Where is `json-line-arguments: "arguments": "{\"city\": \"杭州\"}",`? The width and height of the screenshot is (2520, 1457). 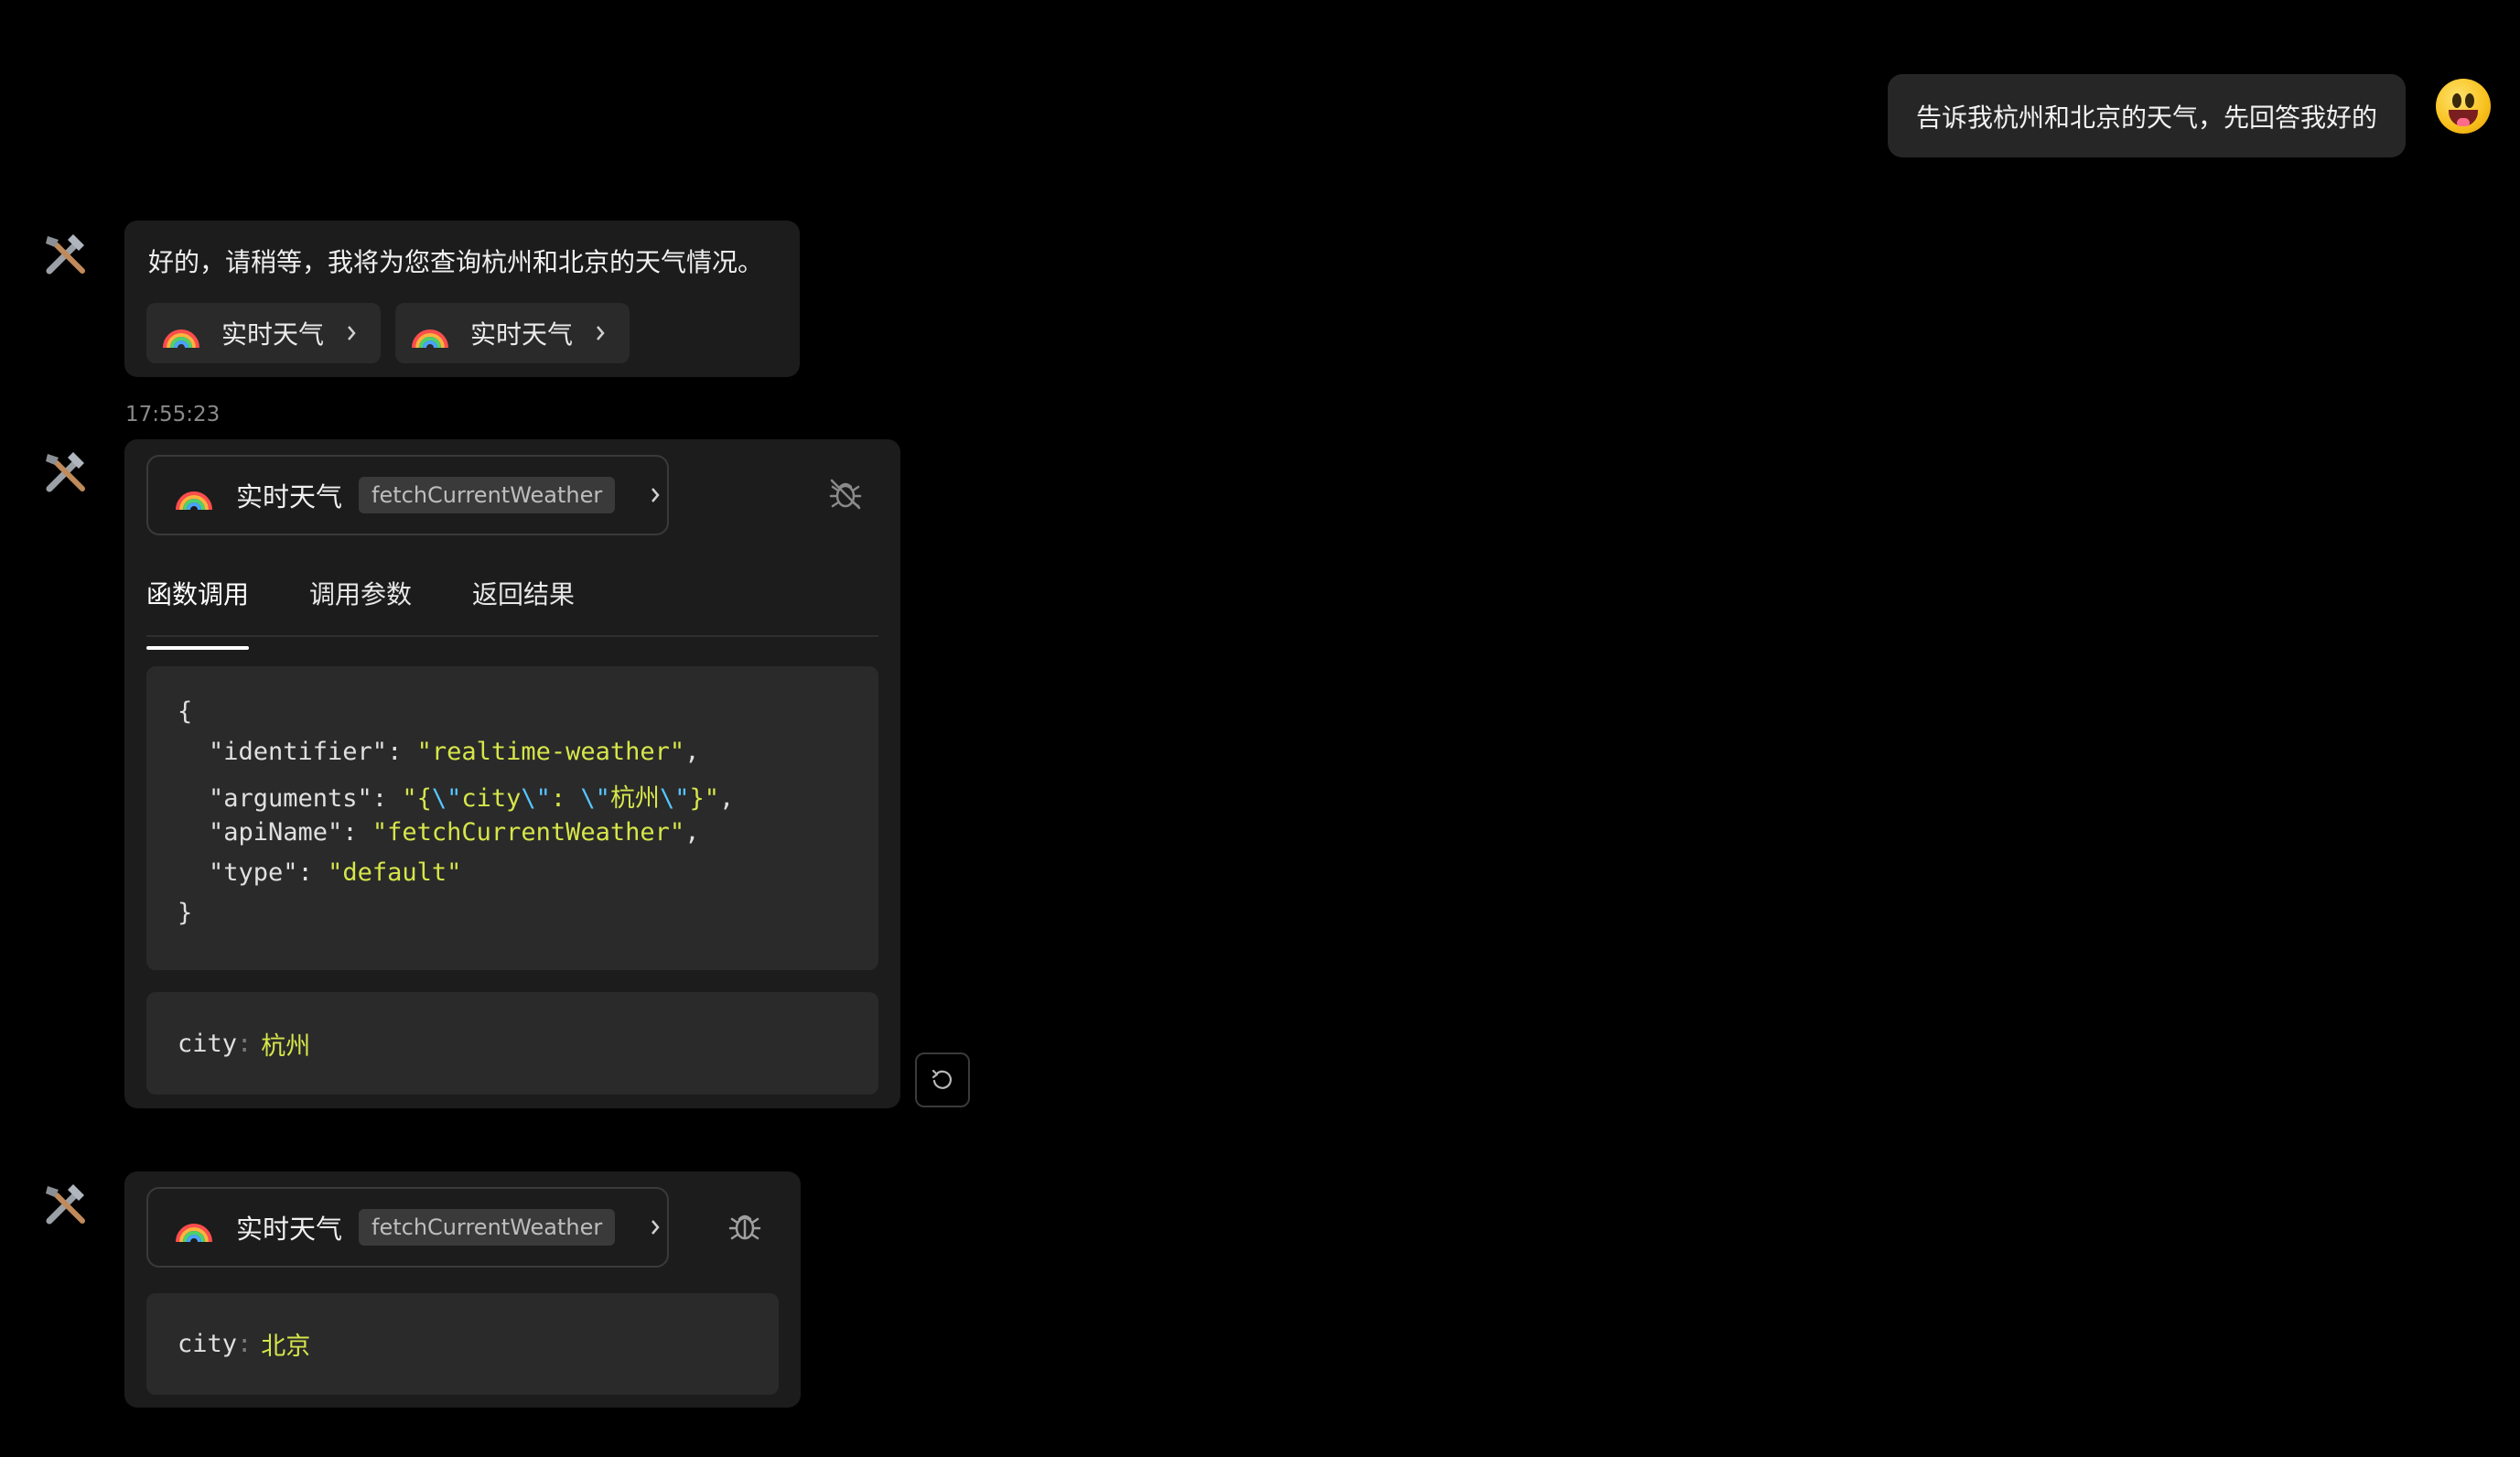 json-line-arguments: "arguments": "{\"city\": \"杭州\"}", is located at coordinates (472, 798).